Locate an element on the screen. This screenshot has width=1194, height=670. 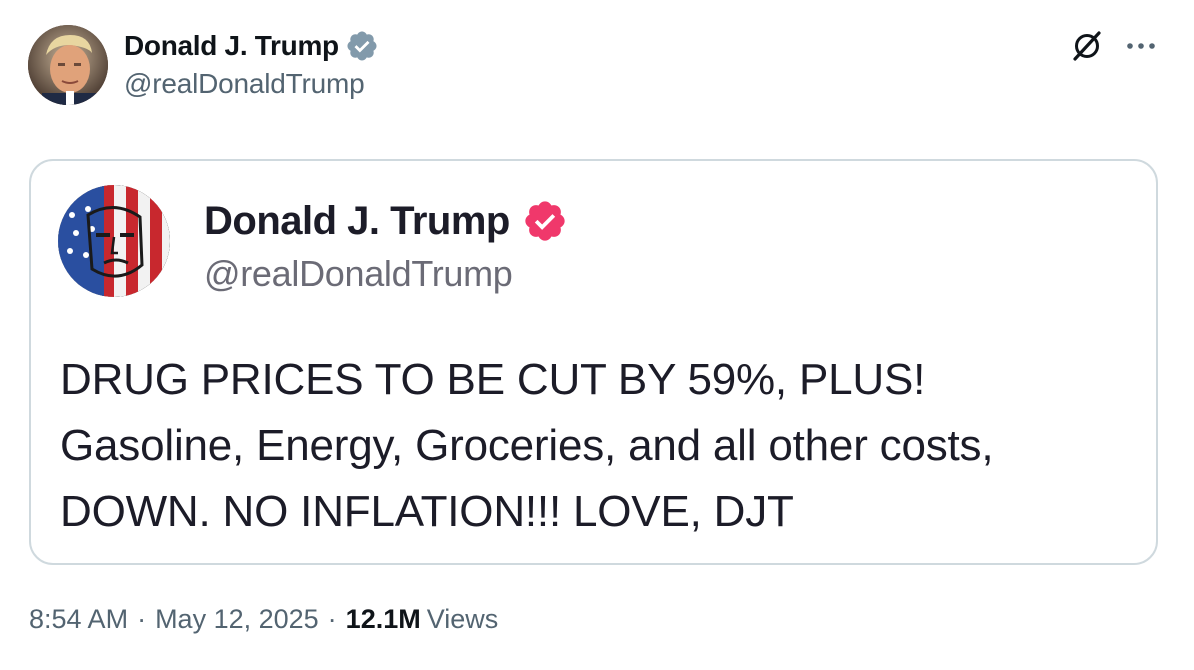
quoted-author-avatar is located at coordinates (114, 241).